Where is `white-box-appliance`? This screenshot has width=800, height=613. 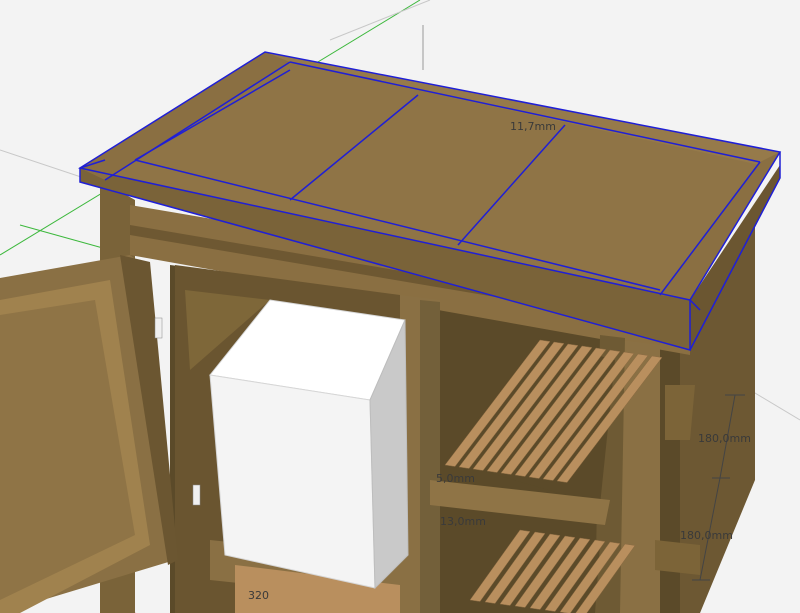
white-box-appliance is located at coordinates (309, 444).